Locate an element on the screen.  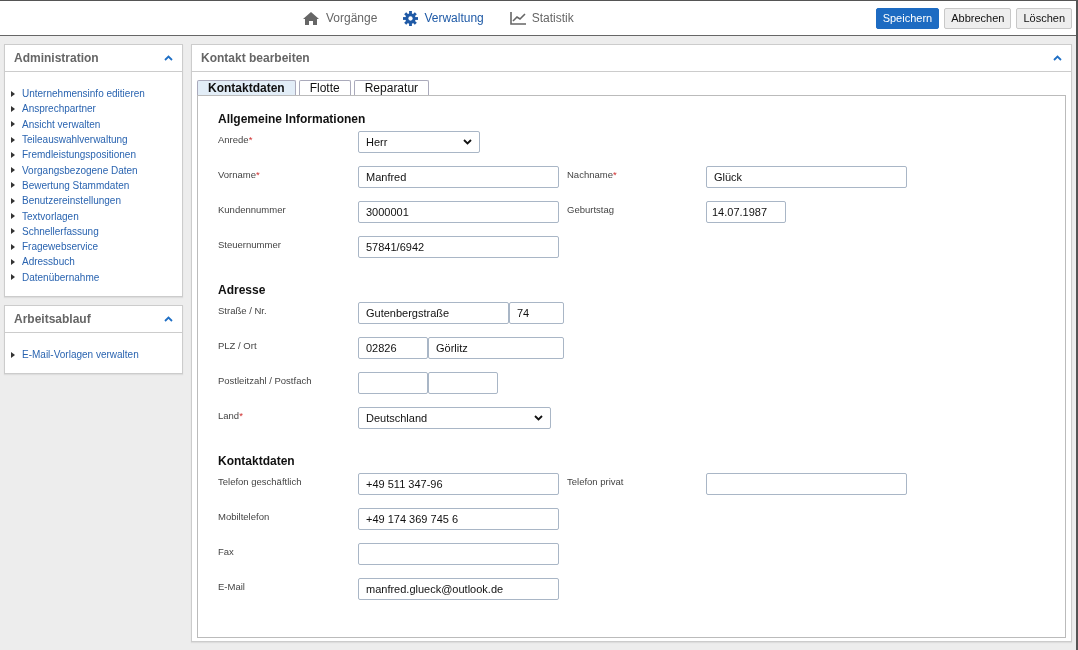
field-label: Steuernummer is located at coordinates (250, 244).